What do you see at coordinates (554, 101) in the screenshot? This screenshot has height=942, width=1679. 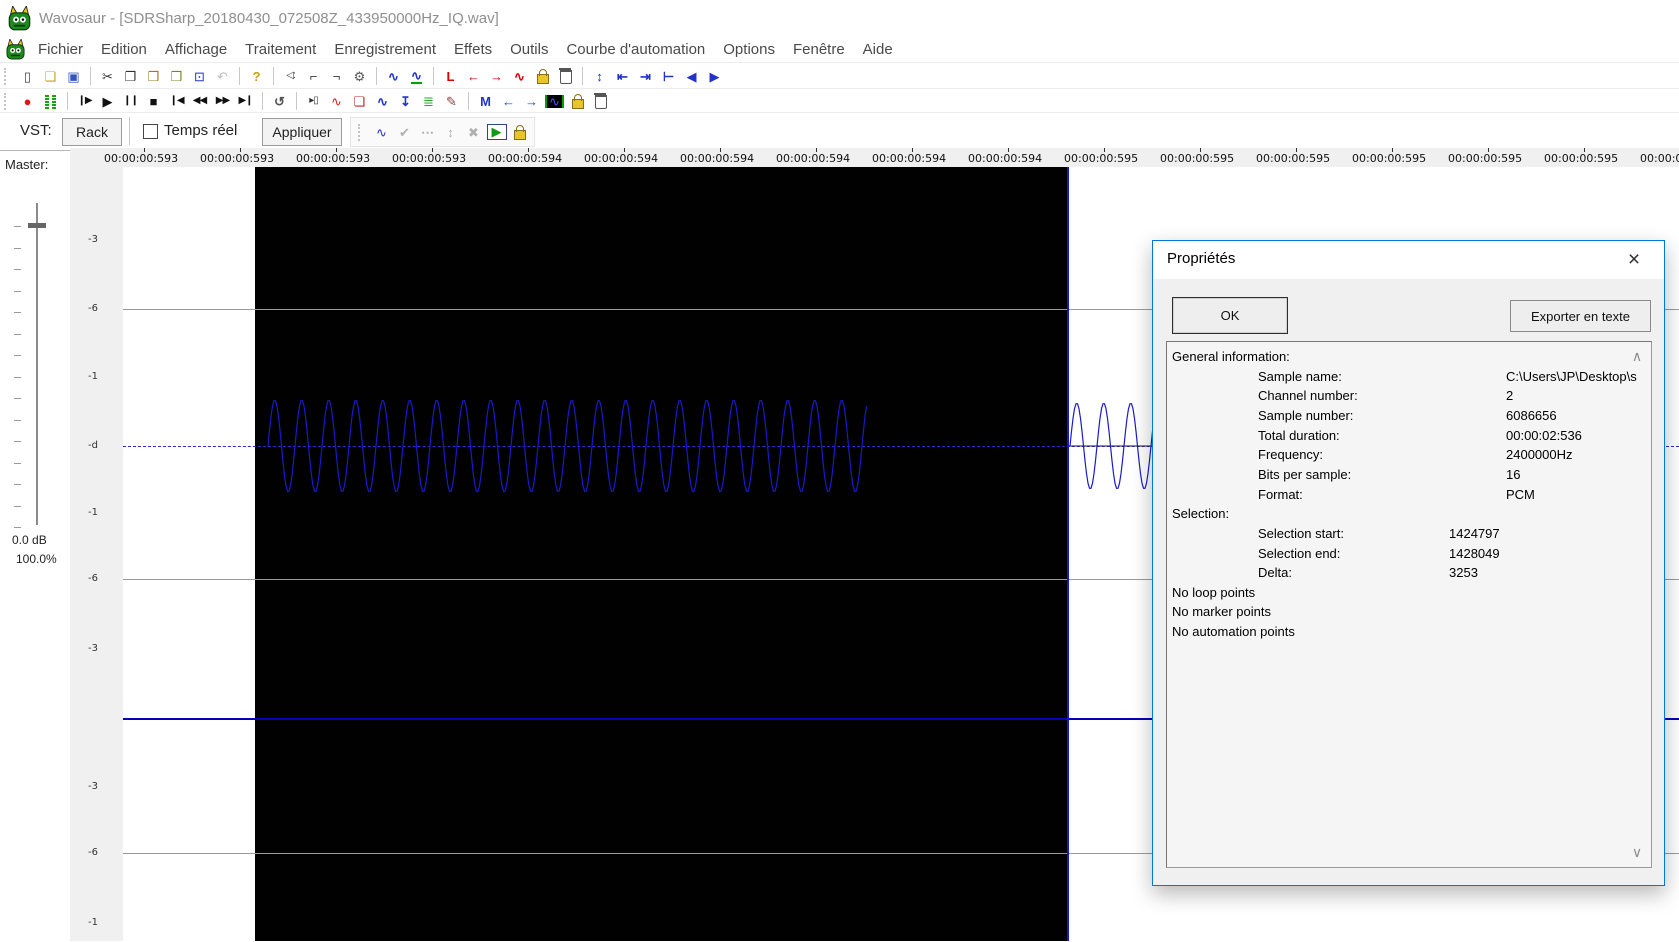 I see `marker-wave-icon: ∿` at bounding box center [554, 101].